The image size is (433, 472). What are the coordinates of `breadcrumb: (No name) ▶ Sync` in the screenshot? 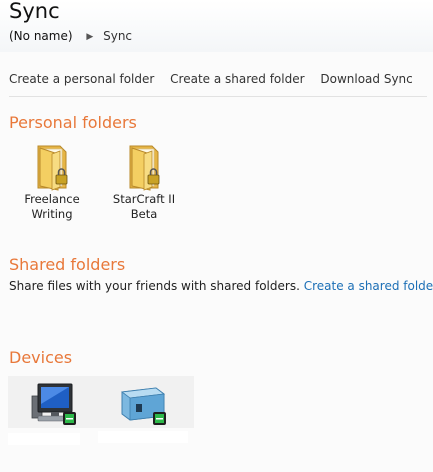 It's located at (70, 36).